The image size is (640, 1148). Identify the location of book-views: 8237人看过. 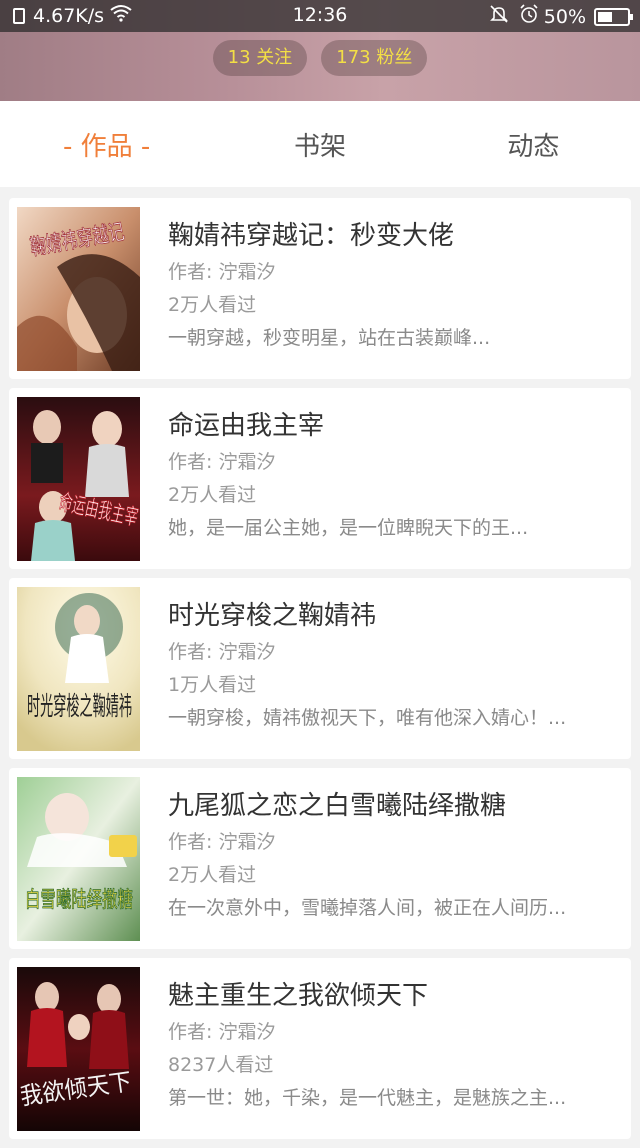
(221, 1065).